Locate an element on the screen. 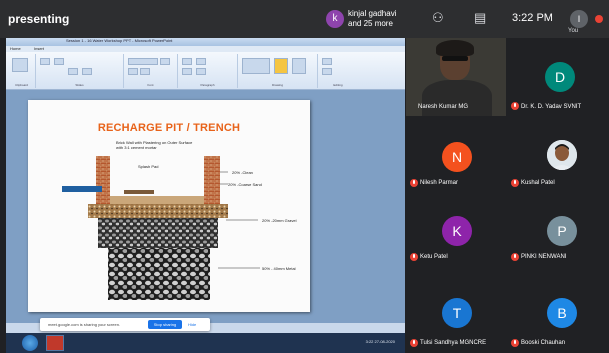 This screenshot has width=609, height=353. arrange-button is located at coordinates (281, 66).